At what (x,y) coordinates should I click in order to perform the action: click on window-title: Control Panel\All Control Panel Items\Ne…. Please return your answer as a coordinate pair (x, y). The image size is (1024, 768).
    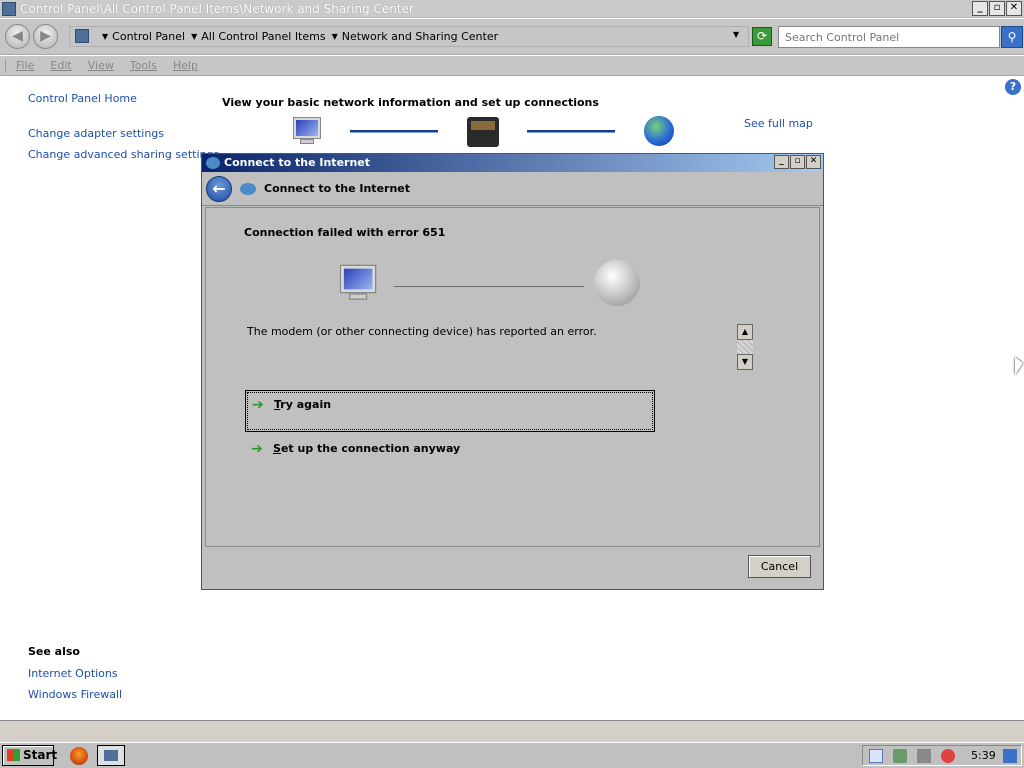
    Looking at the image, I should click on (217, 9).